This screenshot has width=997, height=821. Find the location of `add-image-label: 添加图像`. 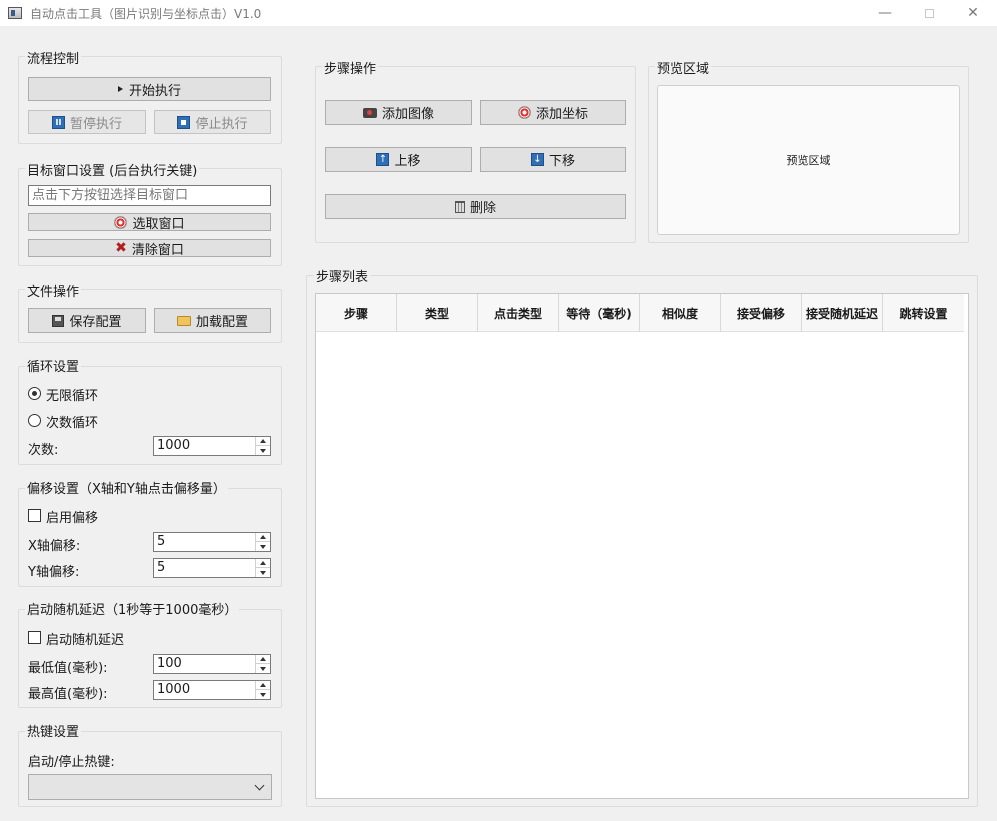

add-image-label: 添加图像 is located at coordinates (407, 114).